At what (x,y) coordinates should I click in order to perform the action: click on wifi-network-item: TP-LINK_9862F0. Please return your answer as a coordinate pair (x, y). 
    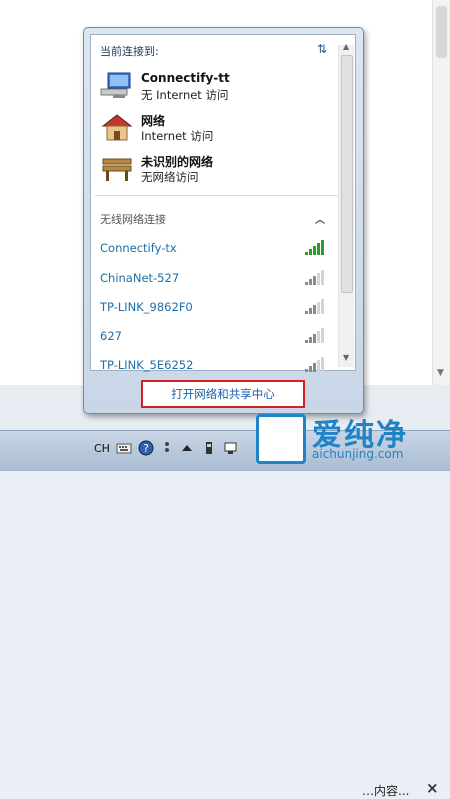
    Looking at the image, I should click on (215, 309).